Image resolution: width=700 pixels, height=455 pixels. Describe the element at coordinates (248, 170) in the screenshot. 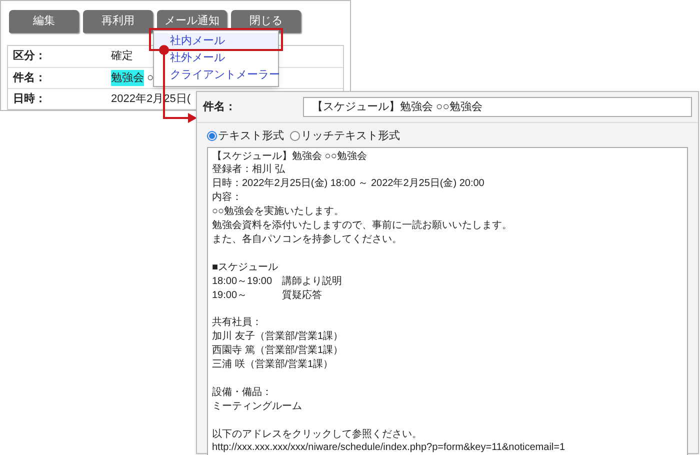

I see `body-text-line: 登録者：相川 弘` at that location.